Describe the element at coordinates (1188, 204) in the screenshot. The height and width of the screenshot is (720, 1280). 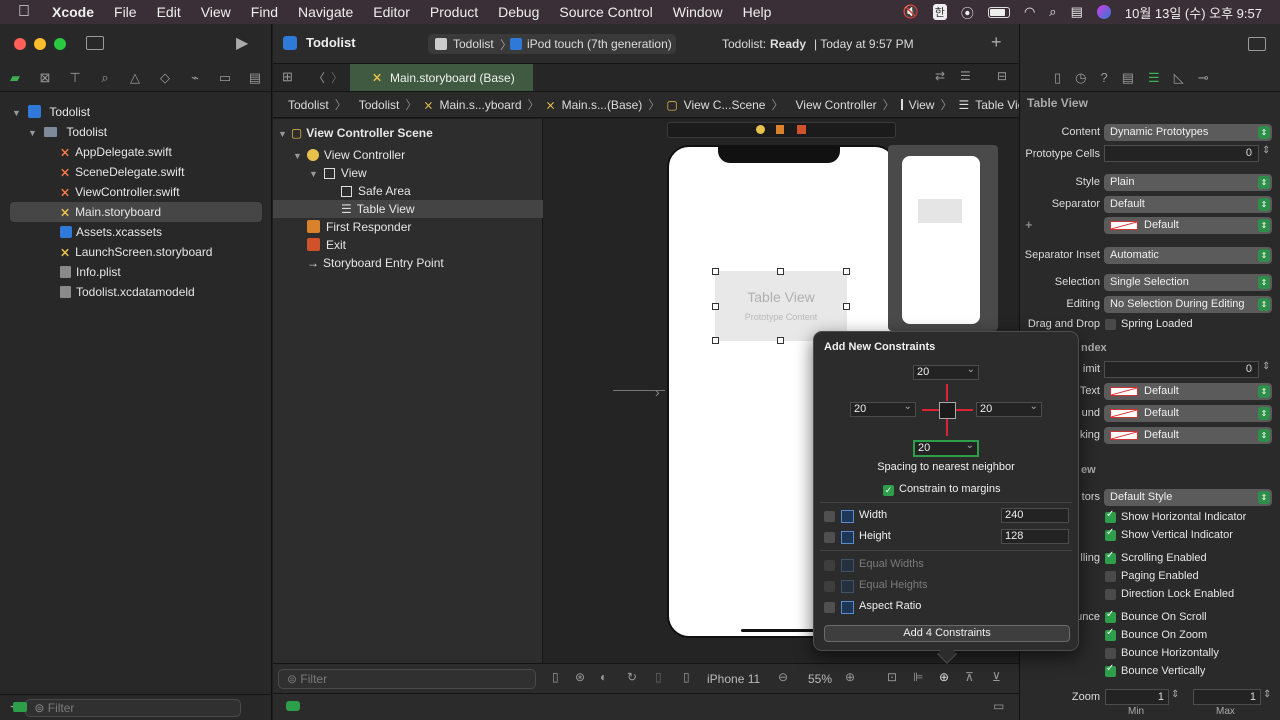
I see `separator-popup: Default ⇕` at that location.